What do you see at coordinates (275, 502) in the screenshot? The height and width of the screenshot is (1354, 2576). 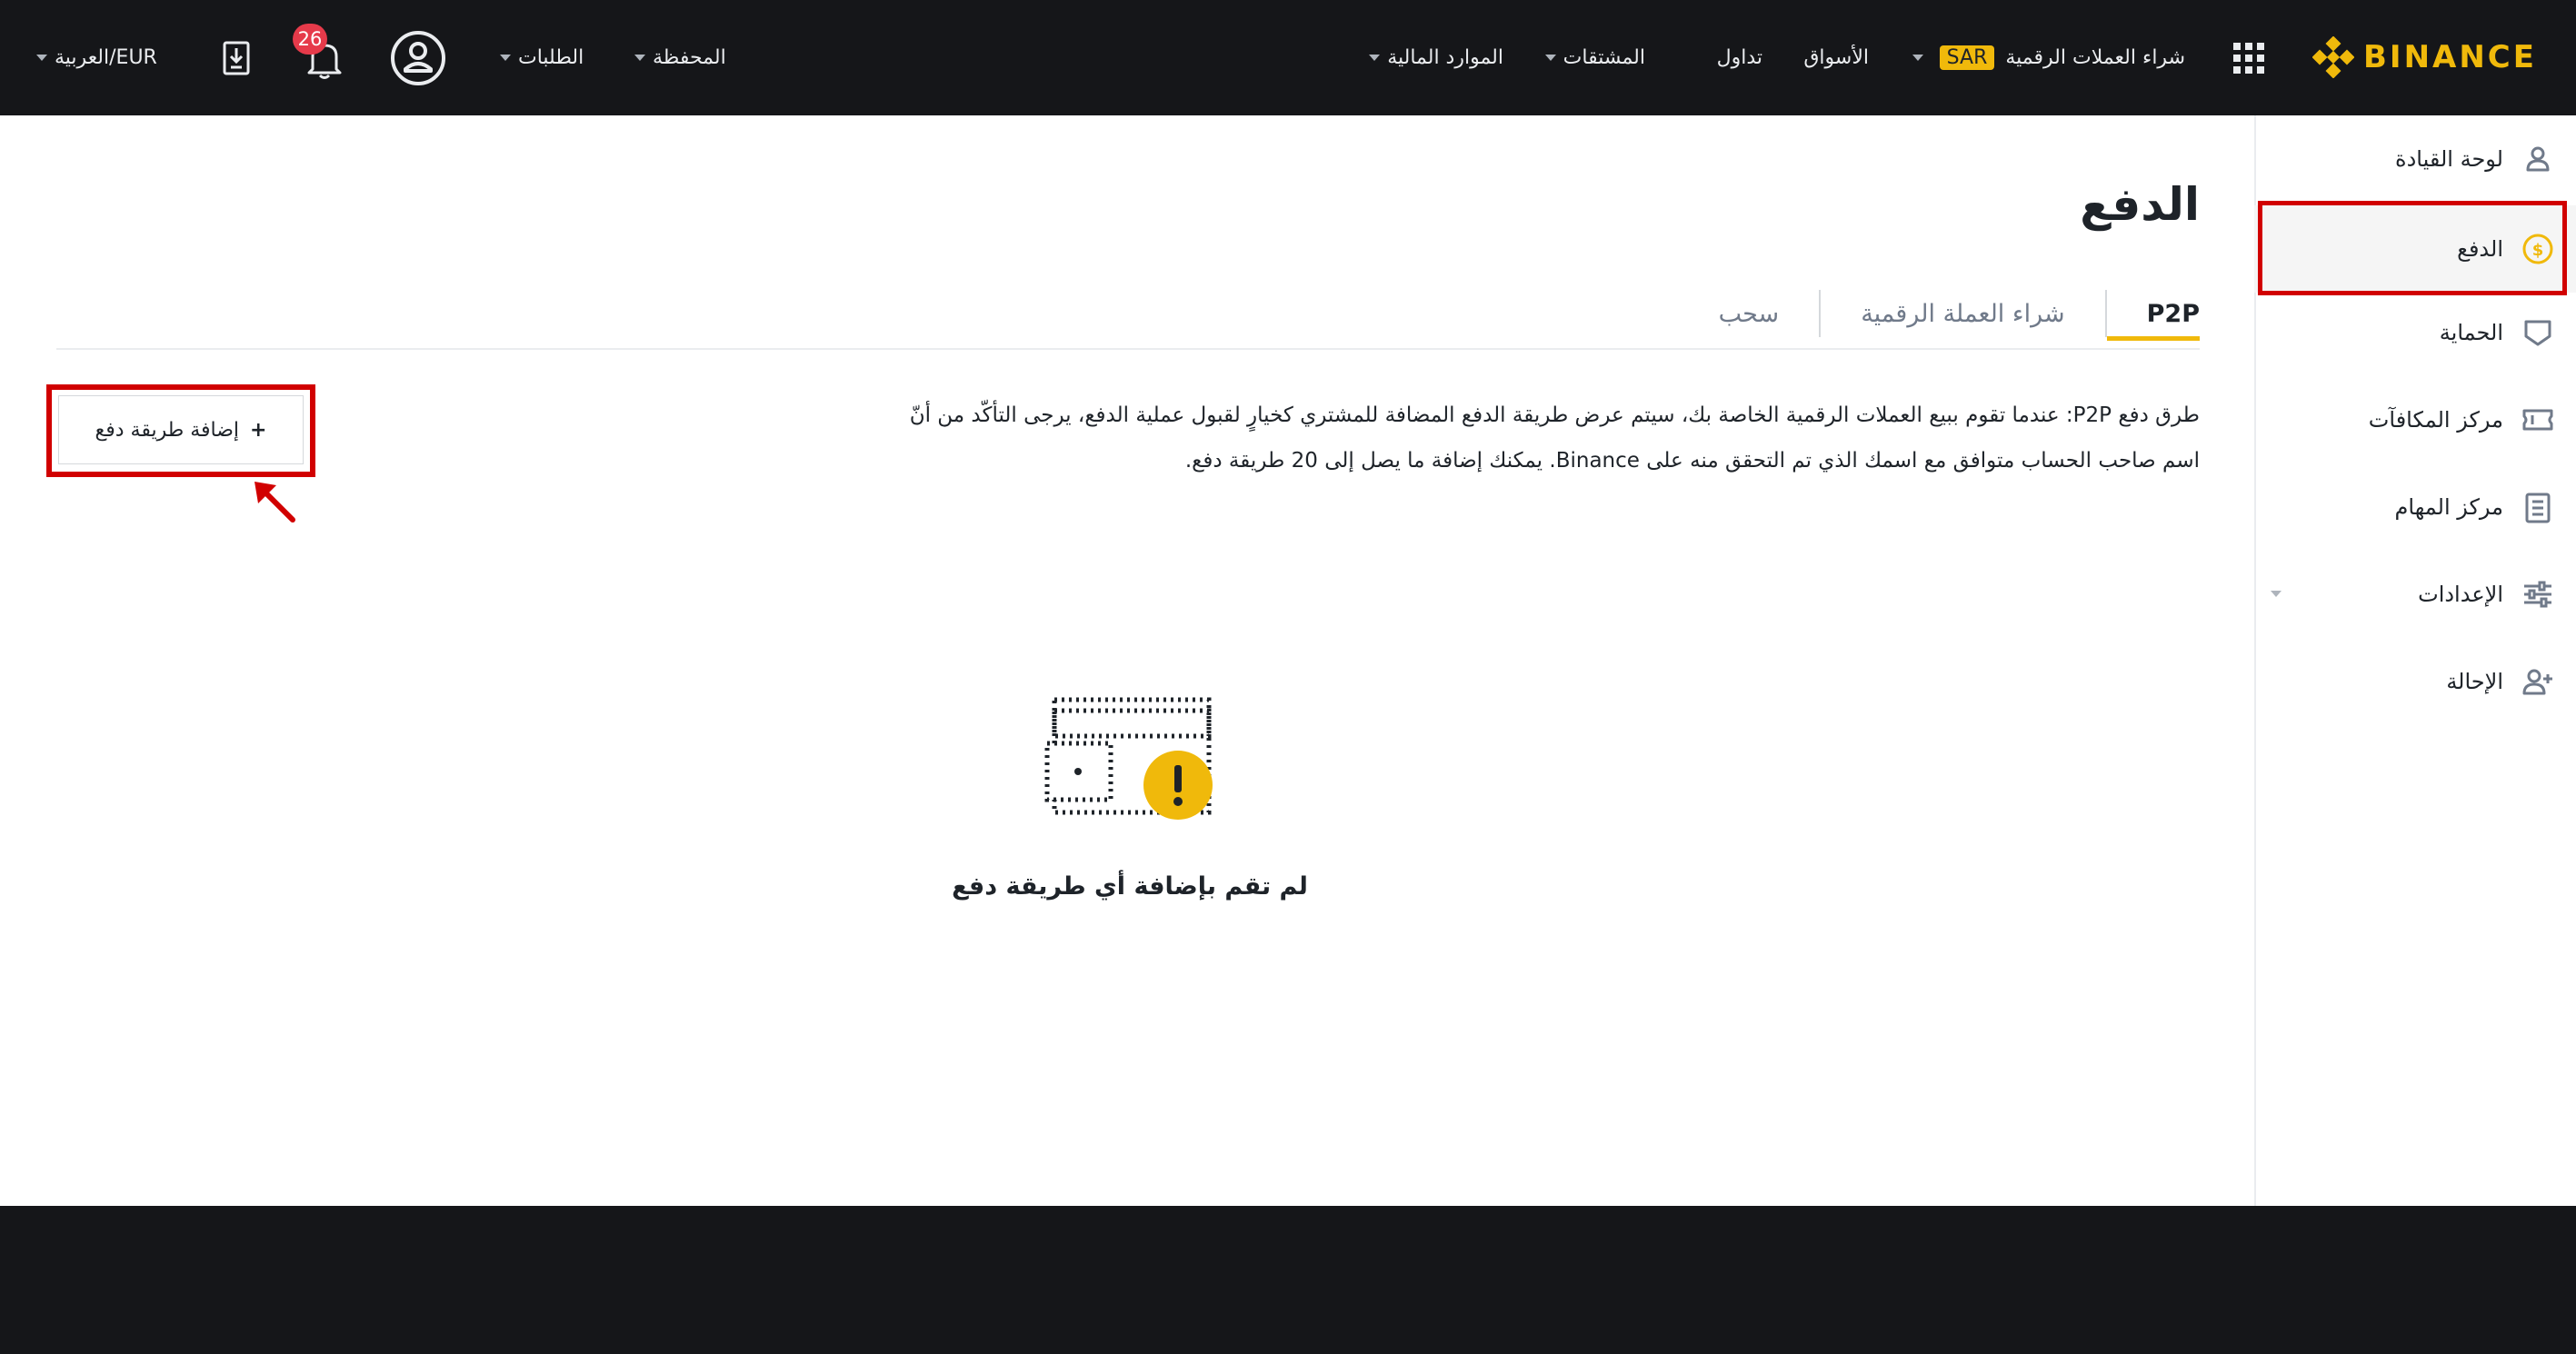 I see `pointer-arrow-icon` at bounding box center [275, 502].